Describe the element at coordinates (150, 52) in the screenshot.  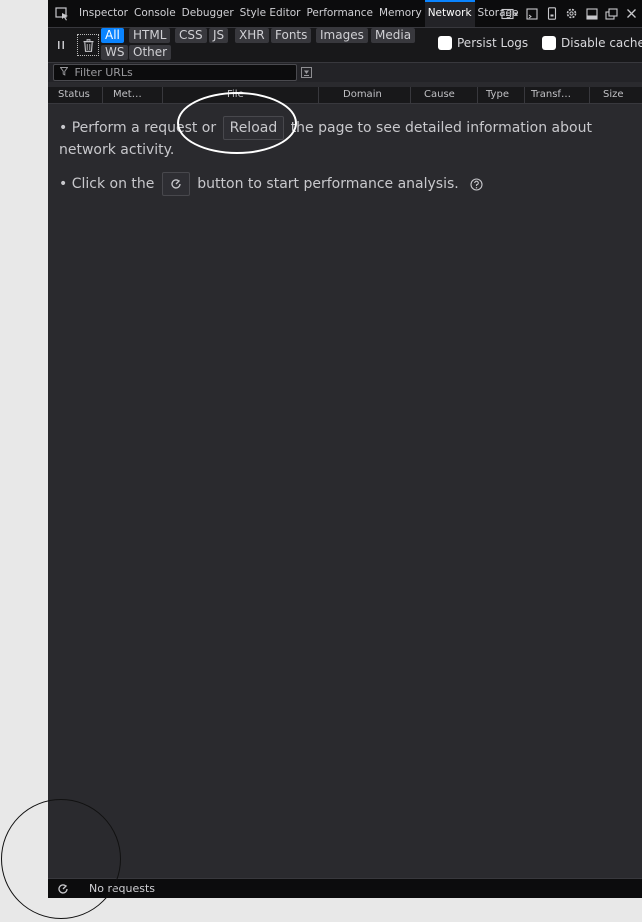
I see `filter-other-button: Other` at that location.